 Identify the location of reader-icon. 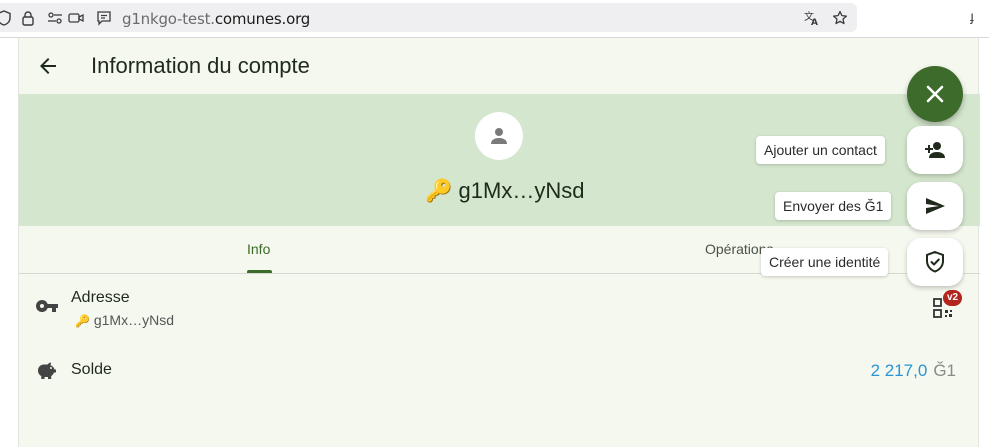
(104, 18).